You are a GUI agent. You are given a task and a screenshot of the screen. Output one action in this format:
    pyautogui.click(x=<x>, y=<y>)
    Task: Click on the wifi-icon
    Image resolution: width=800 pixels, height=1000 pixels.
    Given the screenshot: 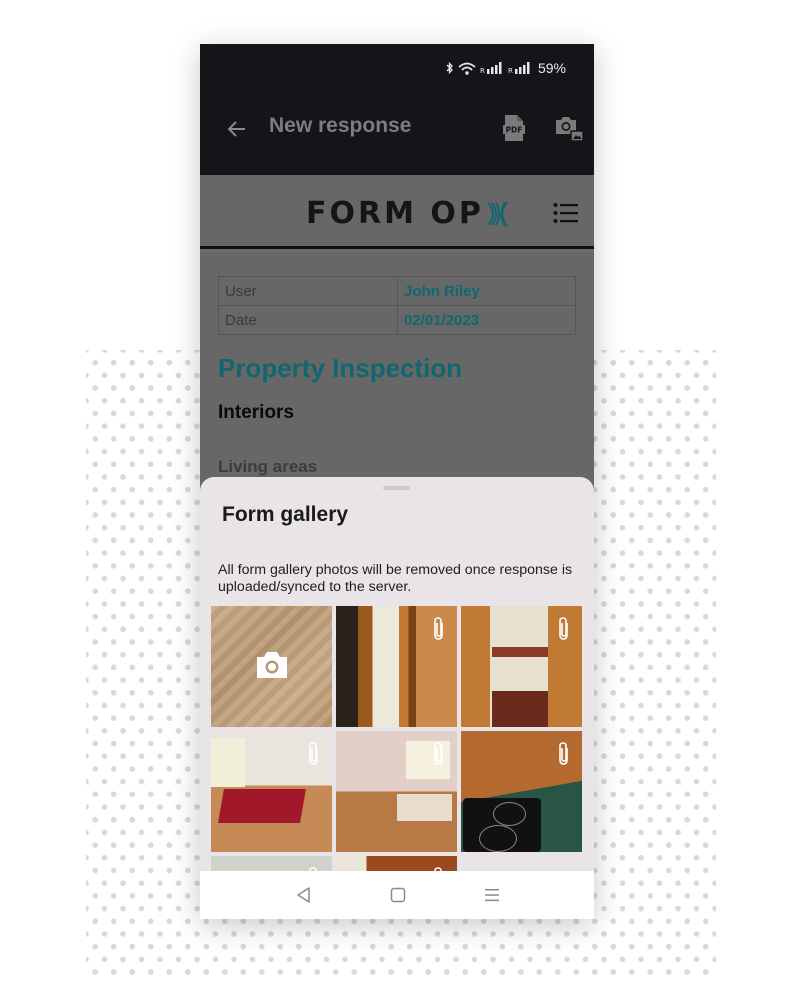 What is the action you would take?
    pyautogui.click(x=467, y=68)
    